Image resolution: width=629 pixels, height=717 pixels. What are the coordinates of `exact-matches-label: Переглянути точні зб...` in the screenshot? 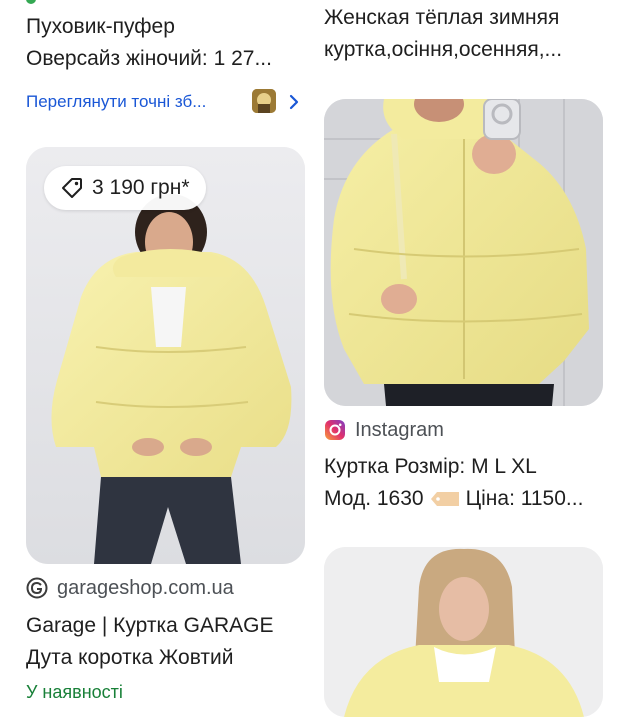 It's located at (116, 101).